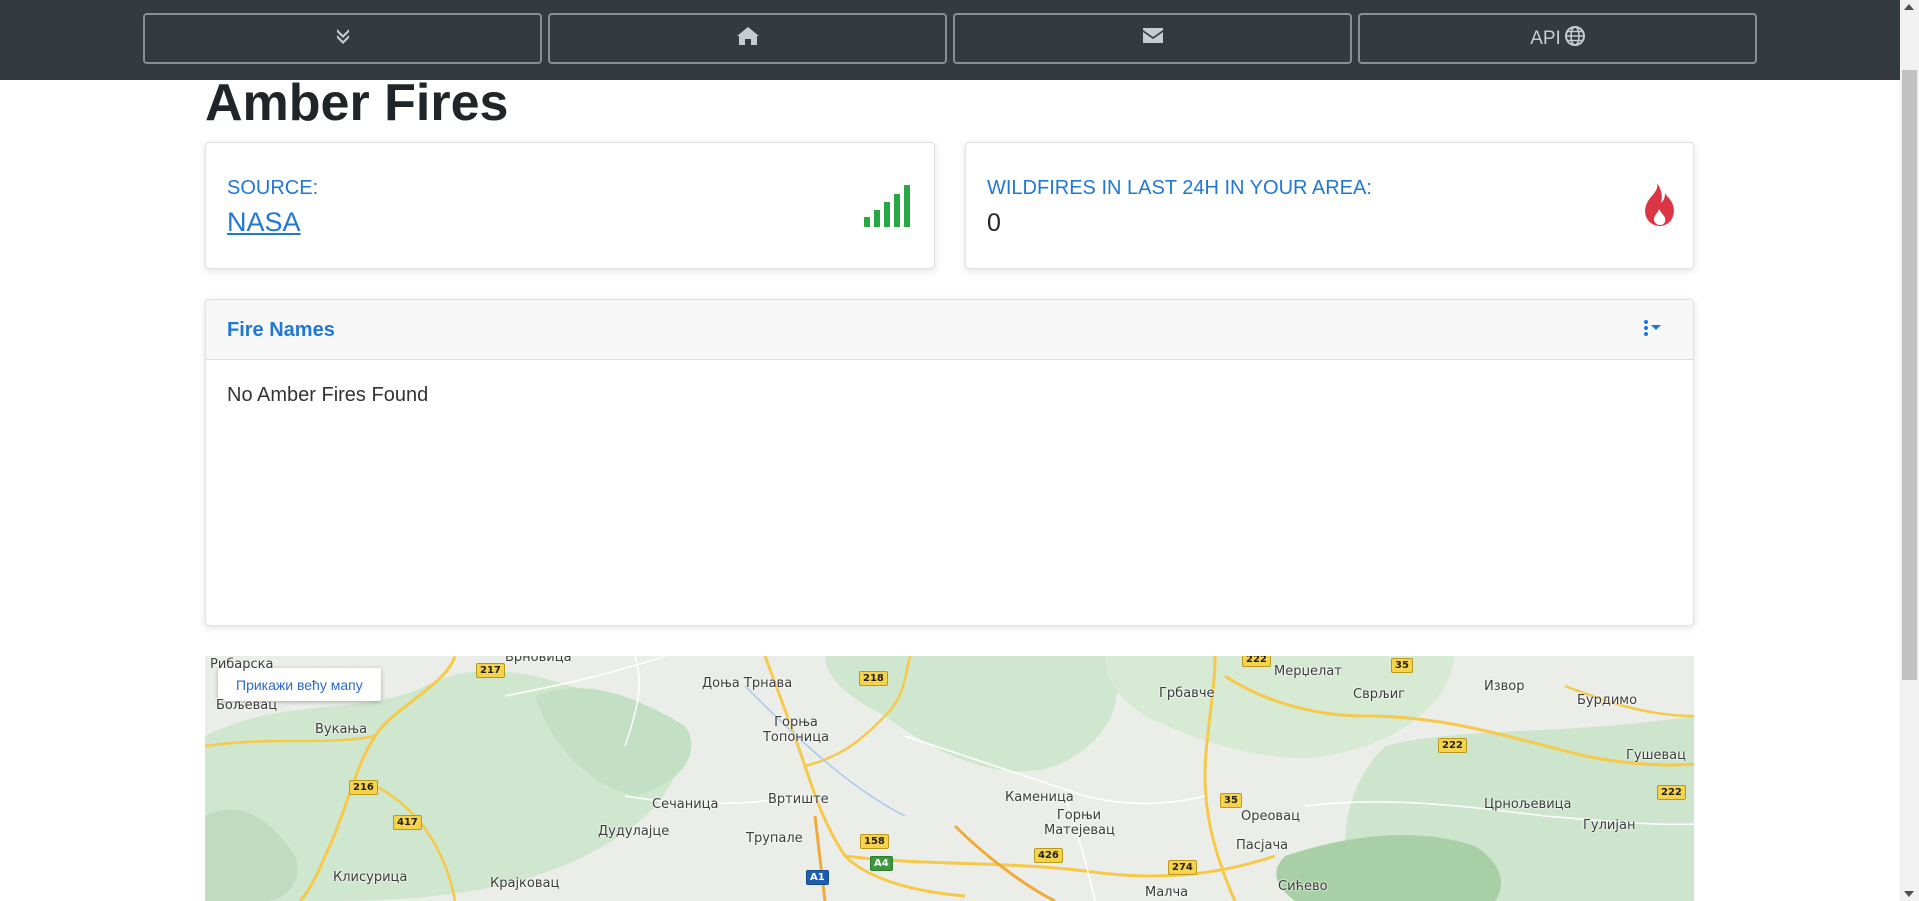 This screenshot has width=1919, height=901. I want to click on fire-names-title: Fire Names, so click(281, 330).